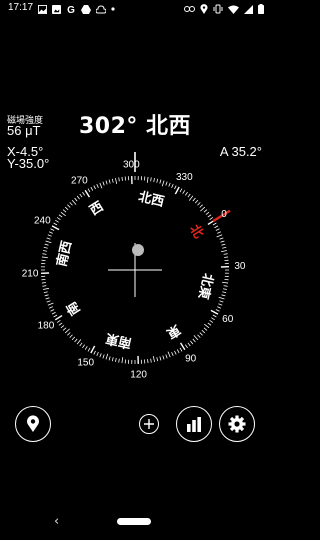 This screenshot has width=320, height=540. What do you see at coordinates (184, 177) in the screenshot?
I see `degree-label: 330` at bounding box center [184, 177].